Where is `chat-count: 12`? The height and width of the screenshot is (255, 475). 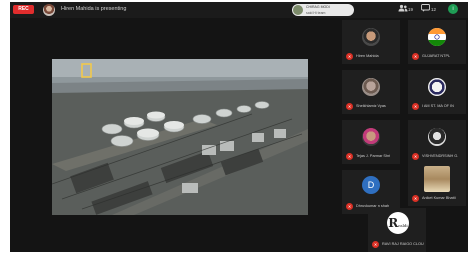
chat-count: 12 is located at coordinates (434, 9).